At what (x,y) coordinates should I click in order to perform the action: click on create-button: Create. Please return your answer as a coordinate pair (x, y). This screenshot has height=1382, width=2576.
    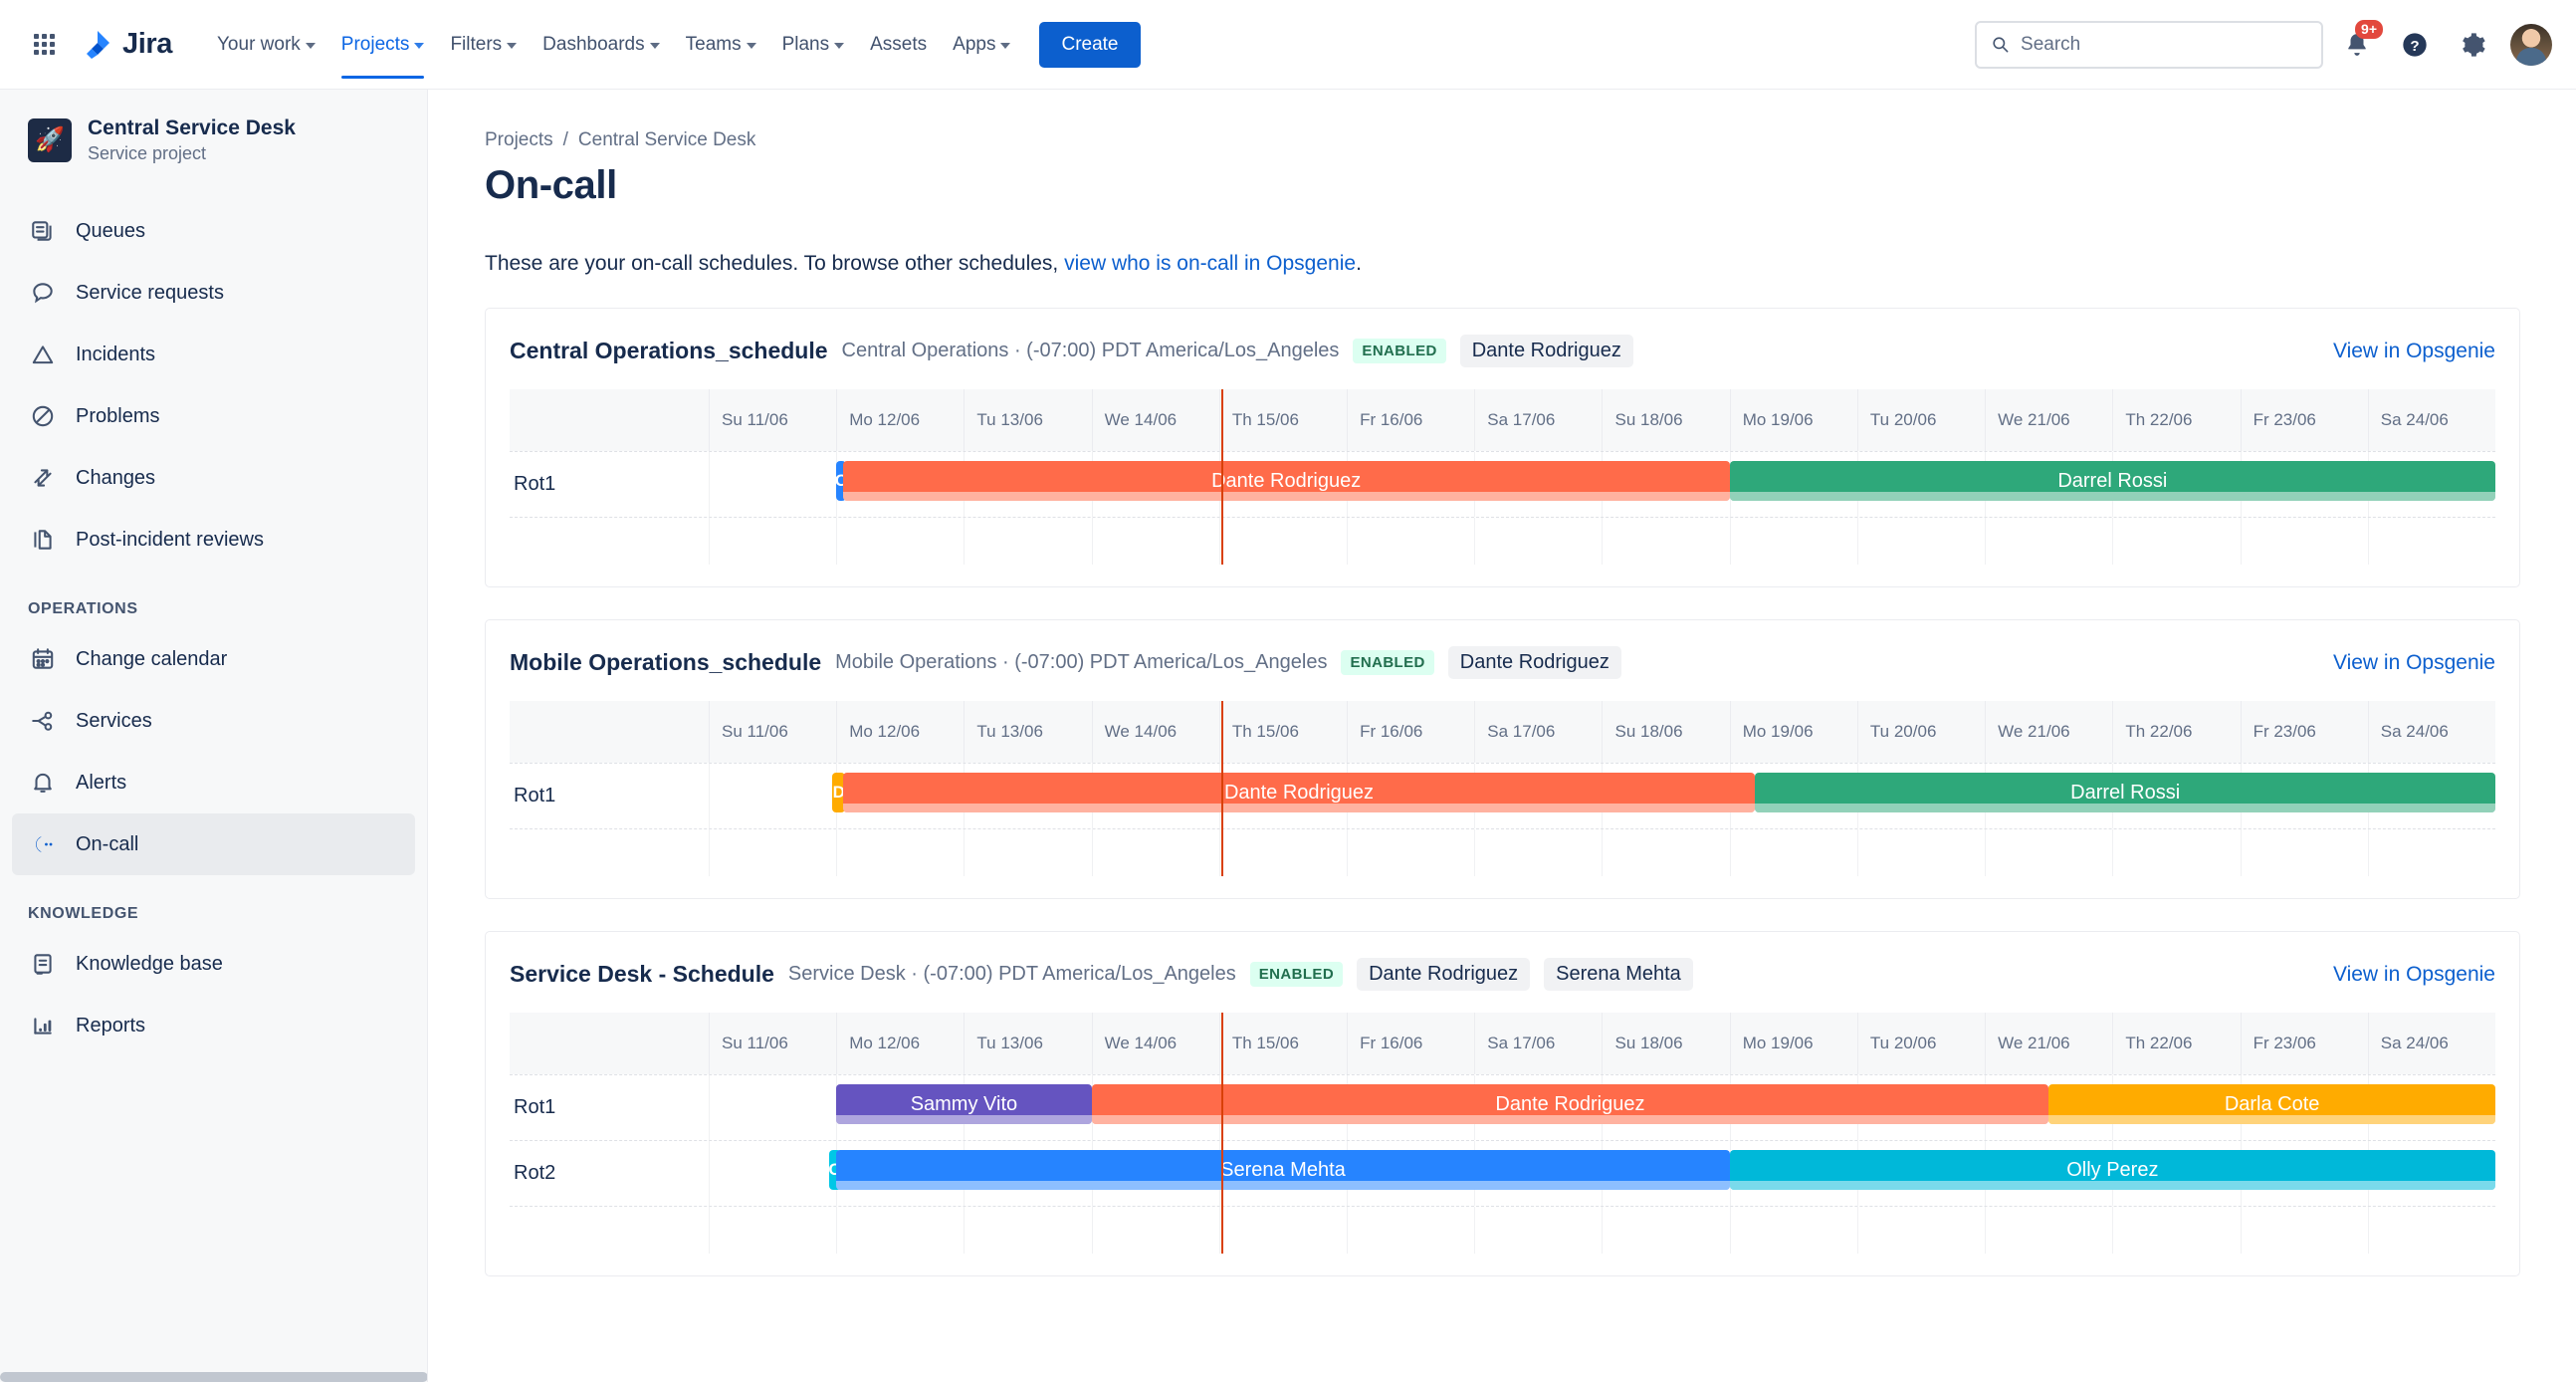
    Looking at the image, I should click on (1090, 44).